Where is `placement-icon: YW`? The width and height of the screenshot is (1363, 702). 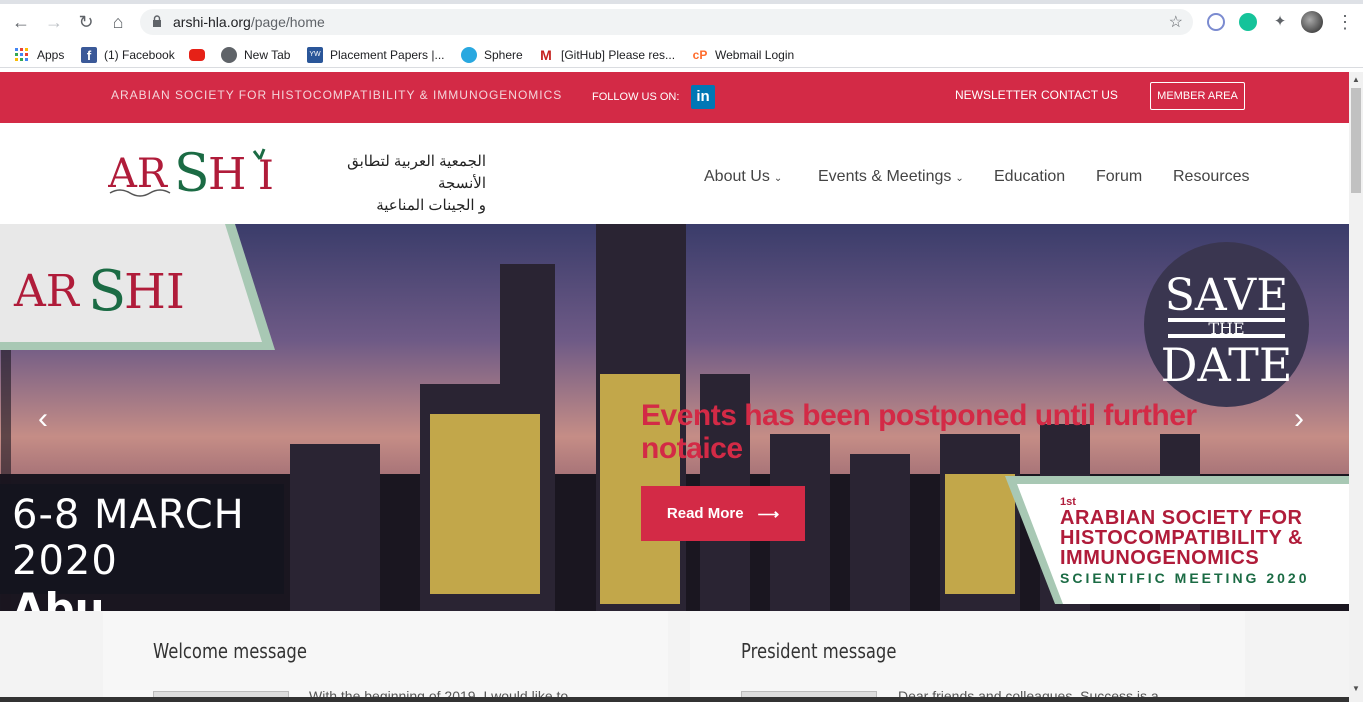
placement-icon: YW is located at coordinates (315, 55).